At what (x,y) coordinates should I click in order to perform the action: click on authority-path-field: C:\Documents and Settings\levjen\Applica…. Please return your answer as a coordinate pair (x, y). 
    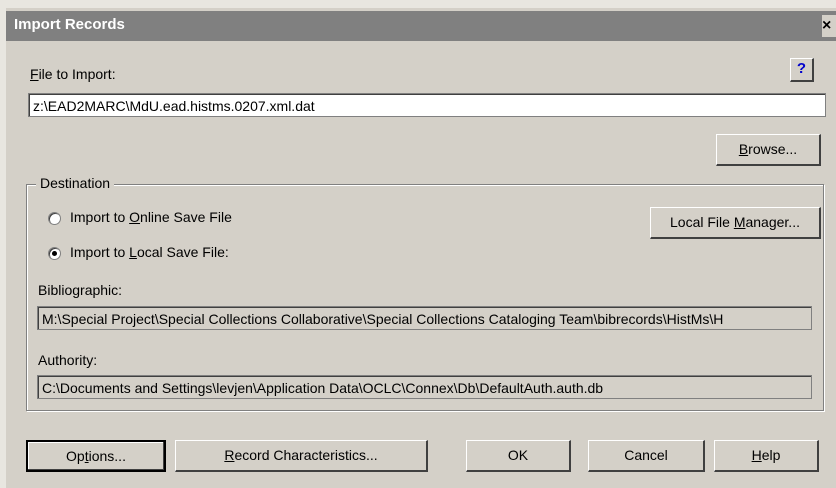
    Looking at the image, I should click on (424, 387).